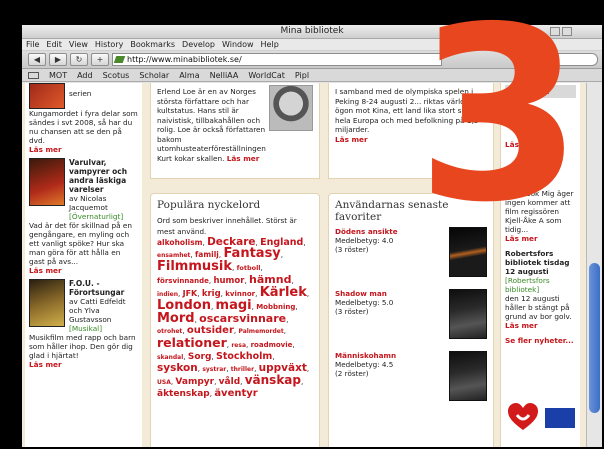 The image size is (604, 449). Describe the element at coordinates (251, 253) in the screenshot. I see `tag-link: Fantasy` at that location.